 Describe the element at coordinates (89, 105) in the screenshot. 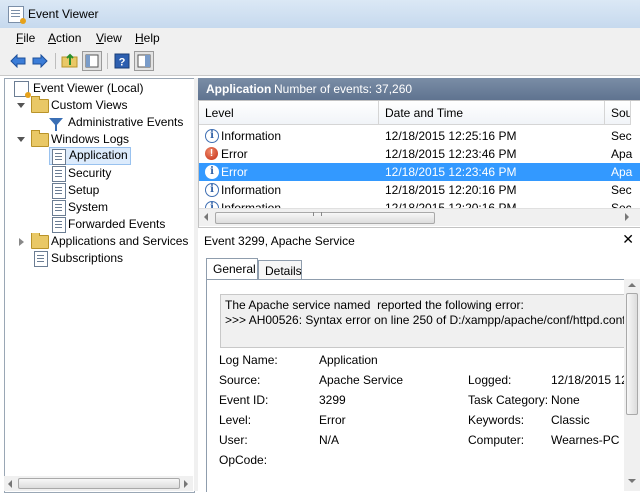

I see `tree-item-label: Custom Views` at that location.